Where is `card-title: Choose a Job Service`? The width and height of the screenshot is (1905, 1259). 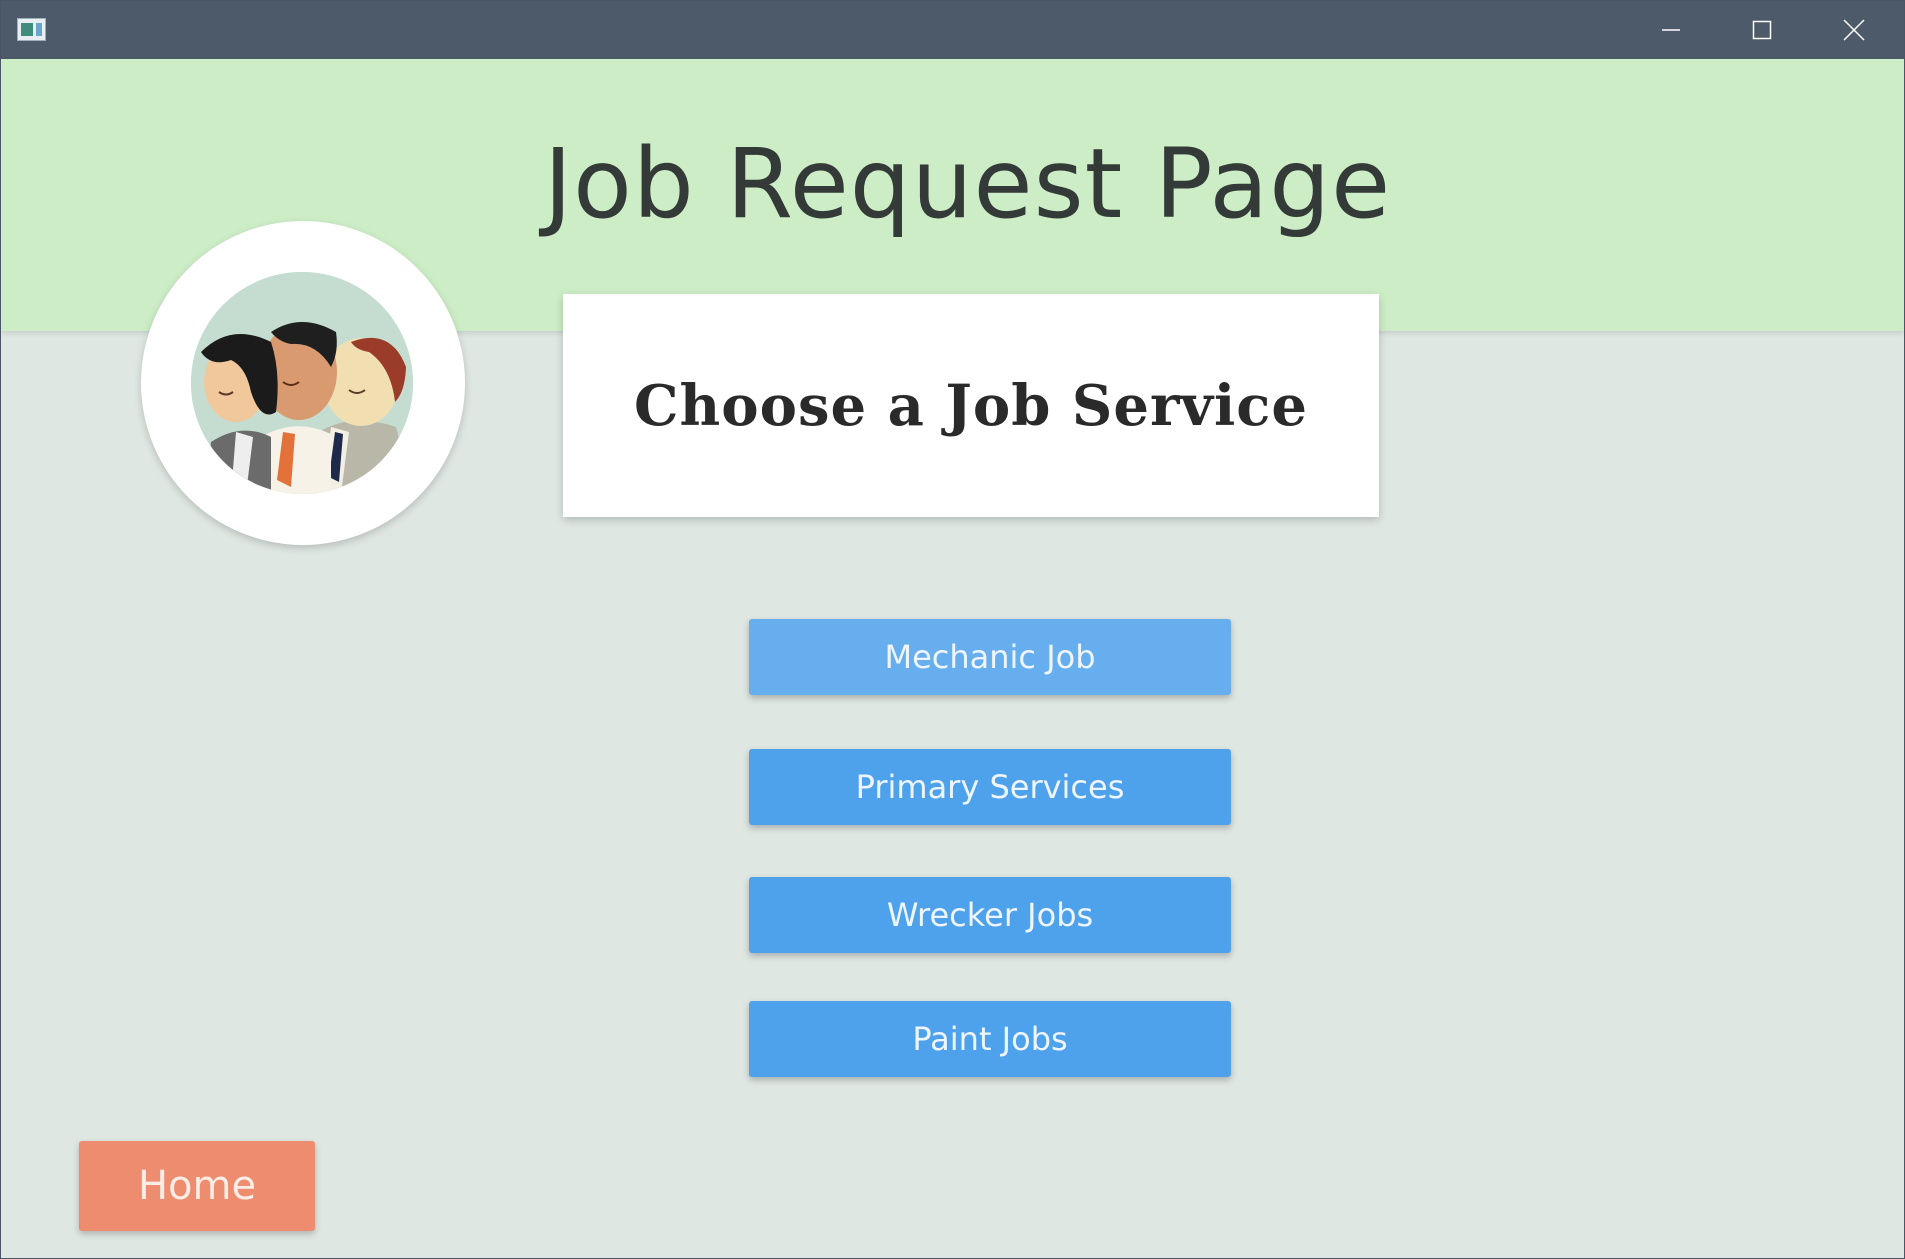 card-title: Choose a Job Service is located at coordinates (971, 405).